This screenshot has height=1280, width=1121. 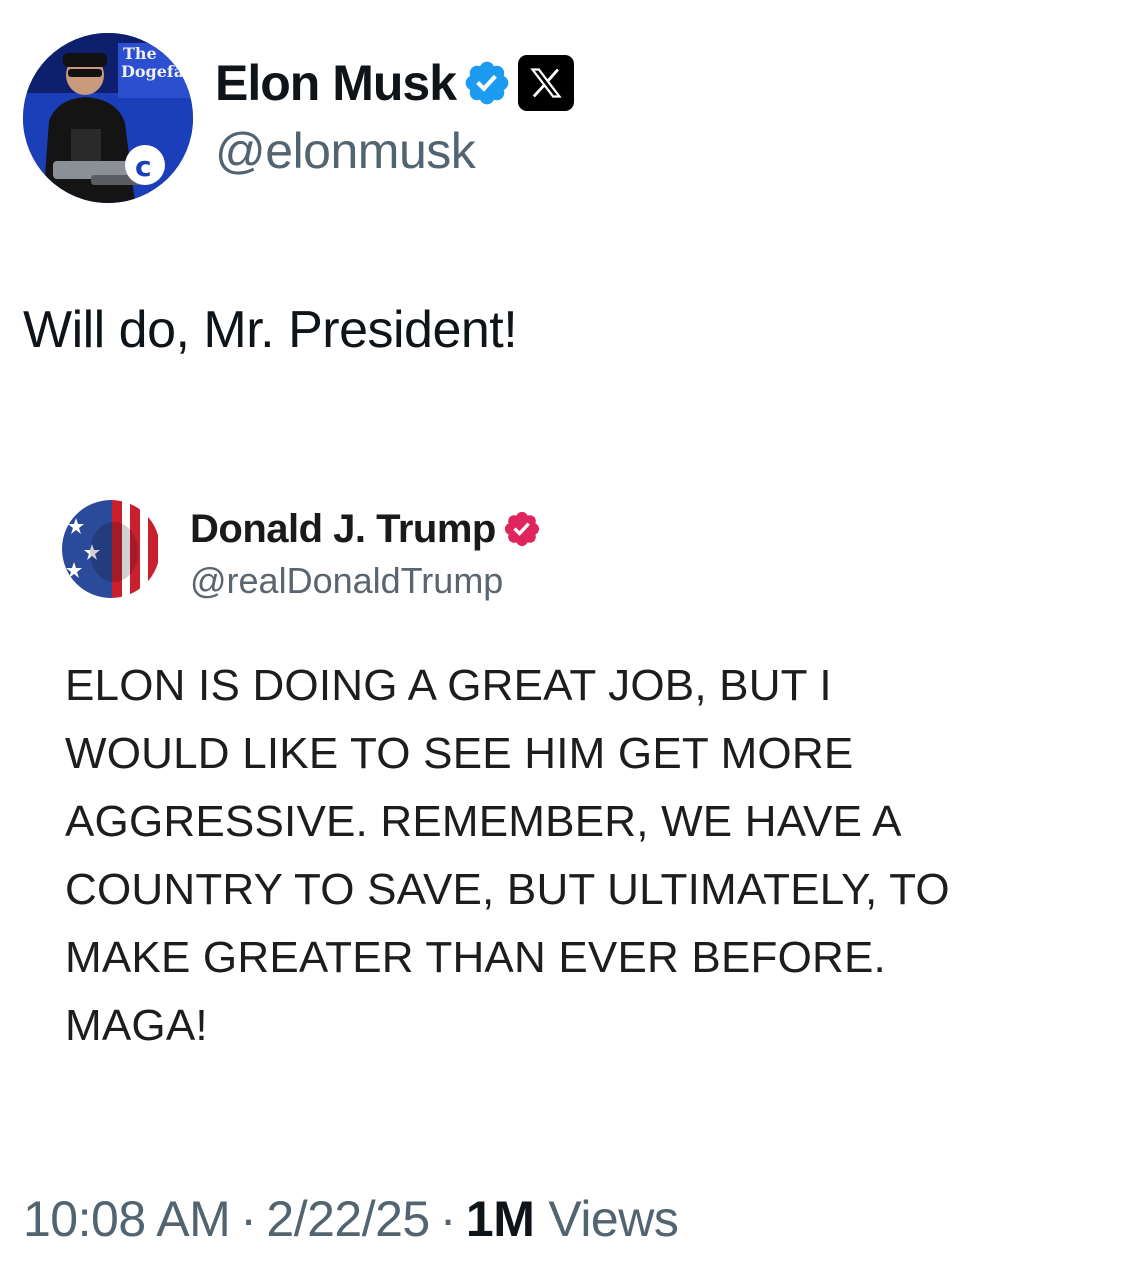 What do you see at coordinates (140, 53) in the screenshot?
I see `avatar-label-line1: The` at bounding box center [140, 53].